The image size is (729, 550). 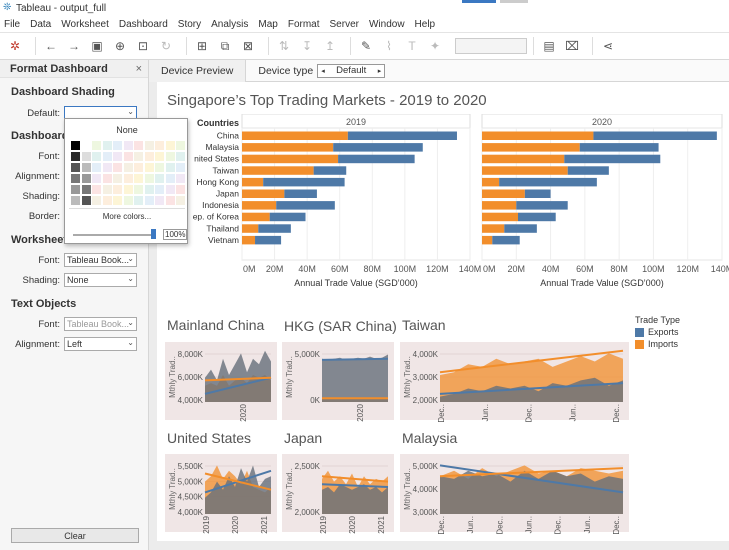 I want to click on highlight-icon: ✎, so click(x=366, y=46).